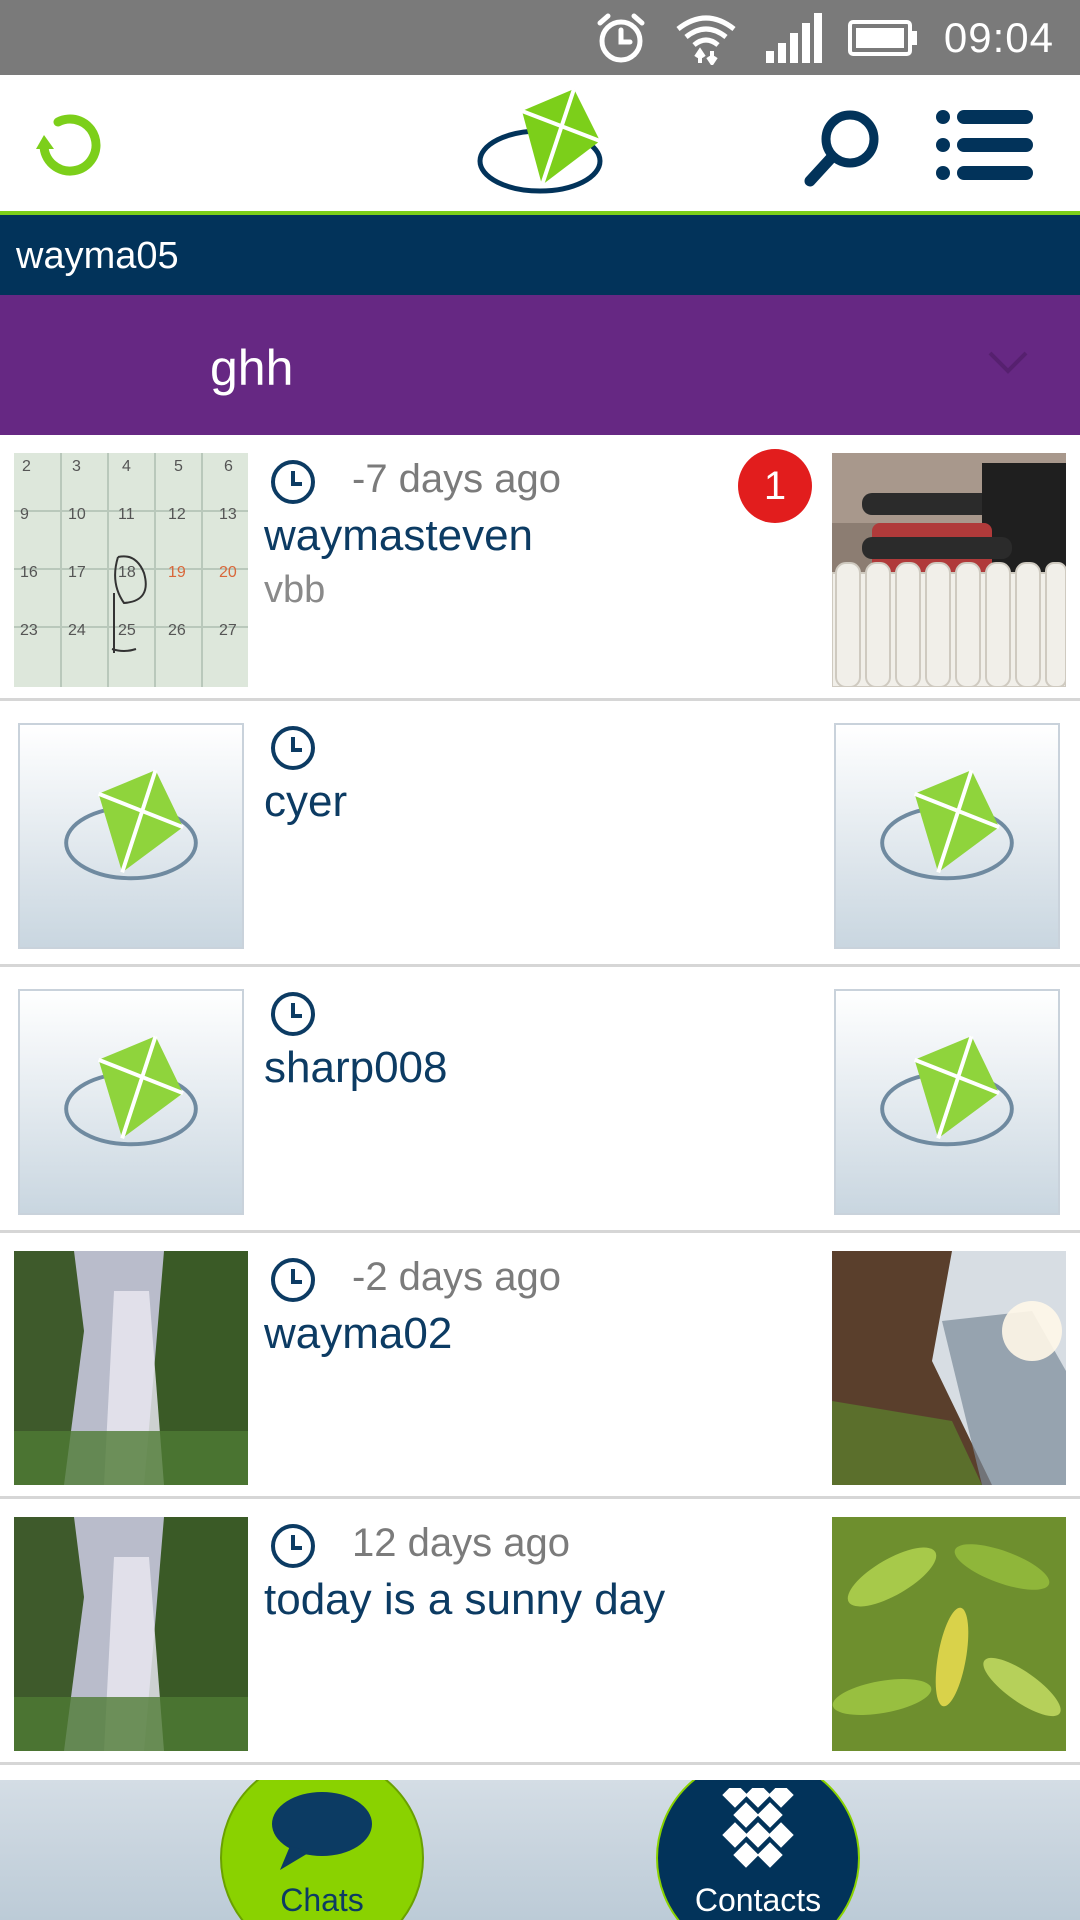  What do you see at coordinates (540, 365) in the screenshot?
I see `group-selector: ghh` at bounding box center [540, 365].